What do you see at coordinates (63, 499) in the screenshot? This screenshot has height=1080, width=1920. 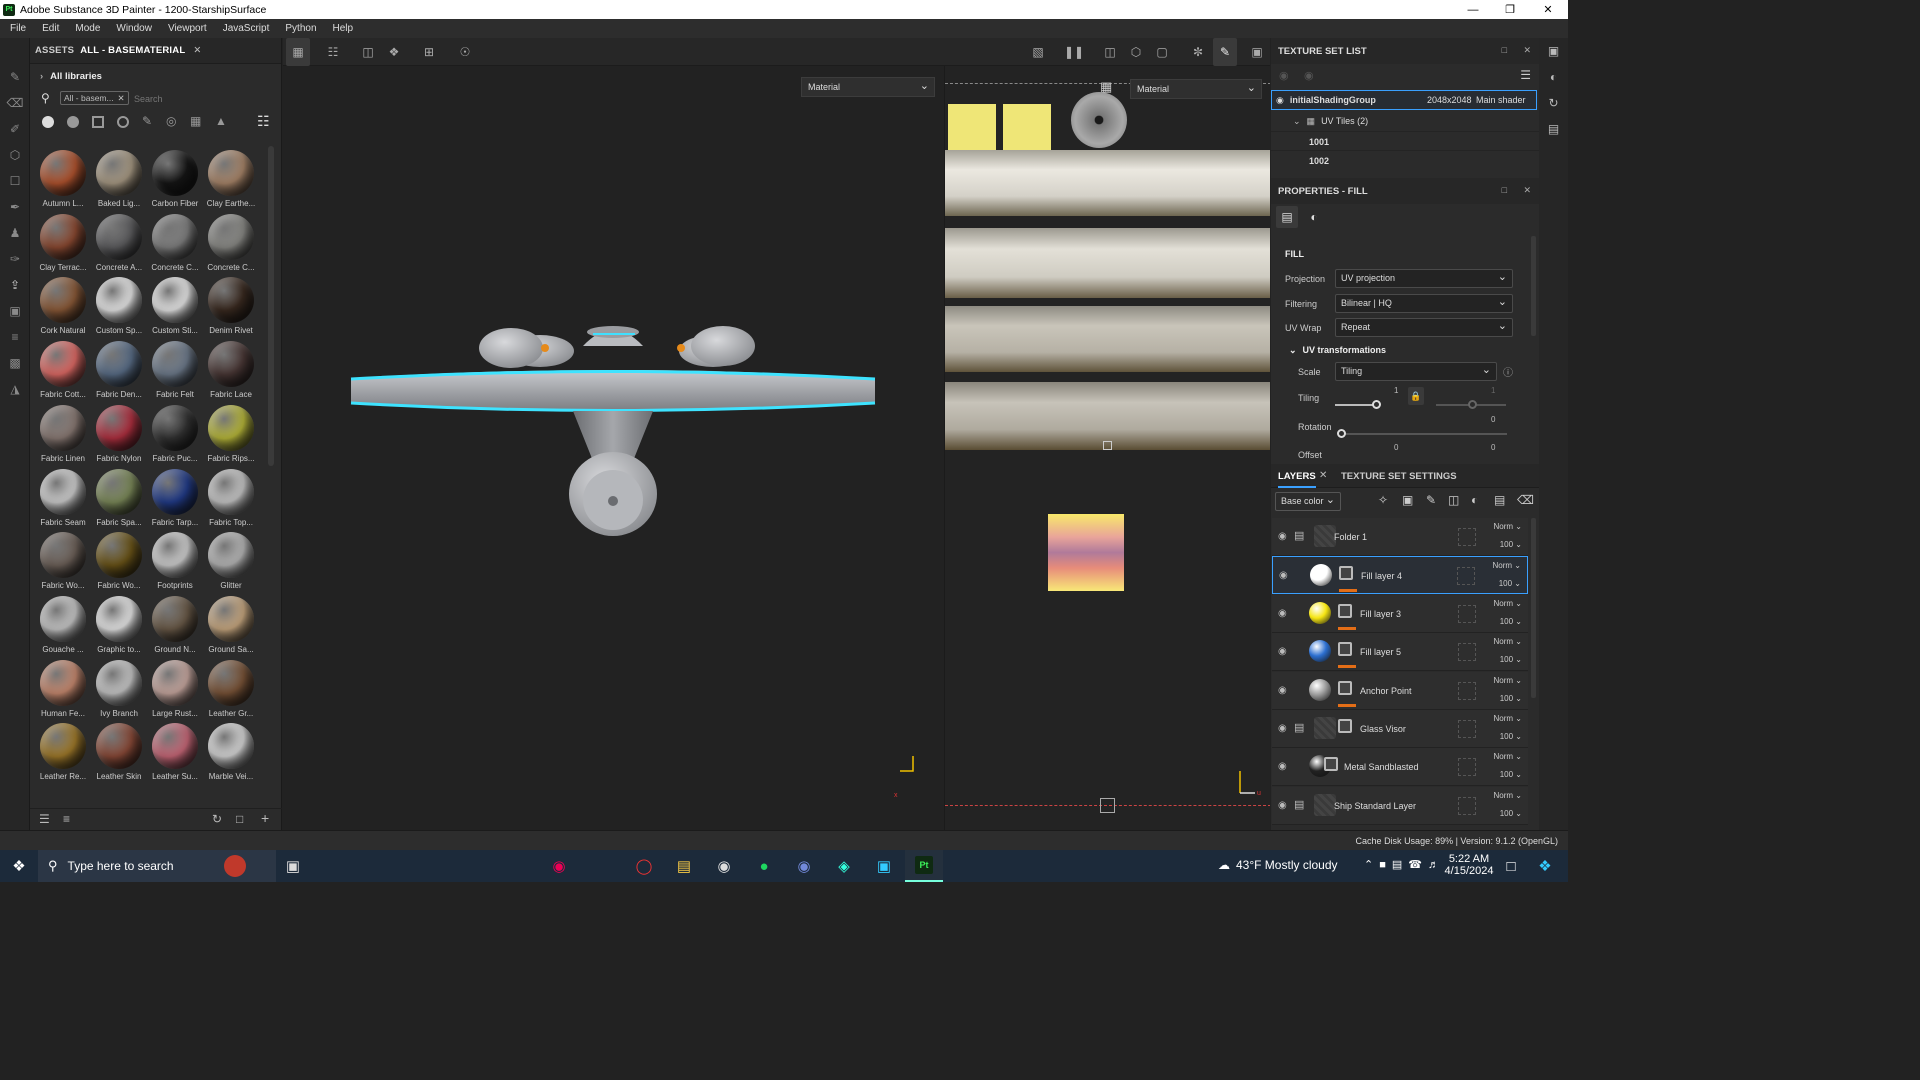 I see `material-tile: Fabric Seam` at bounding box center [63, 499].